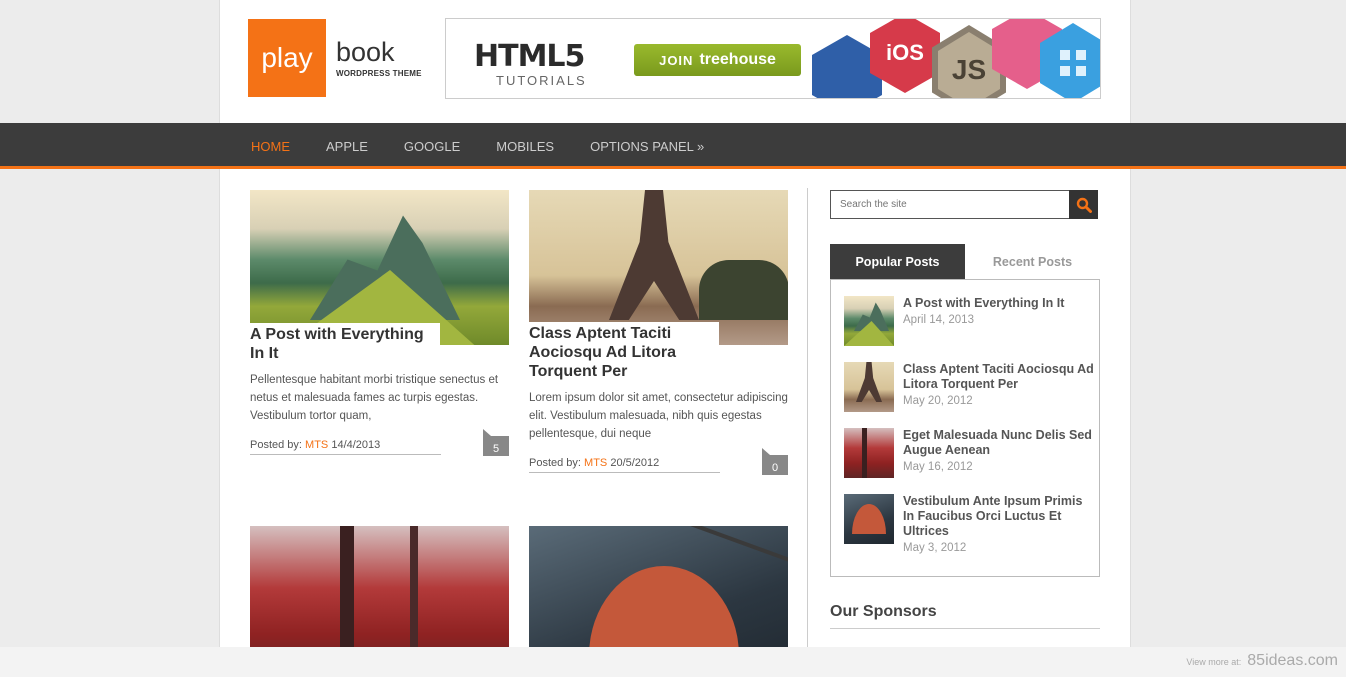 The width and height of the screenshot is (1346, 677). I want to click on nav-item-mobiles: MOBILES, so click(525, 146).